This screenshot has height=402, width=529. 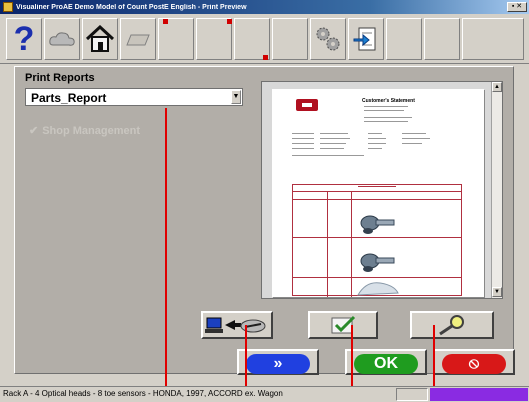 What do you see at coordinates (307, 105) in the screenshot?
I see `shop-logo` at bounding box center [307, 105].